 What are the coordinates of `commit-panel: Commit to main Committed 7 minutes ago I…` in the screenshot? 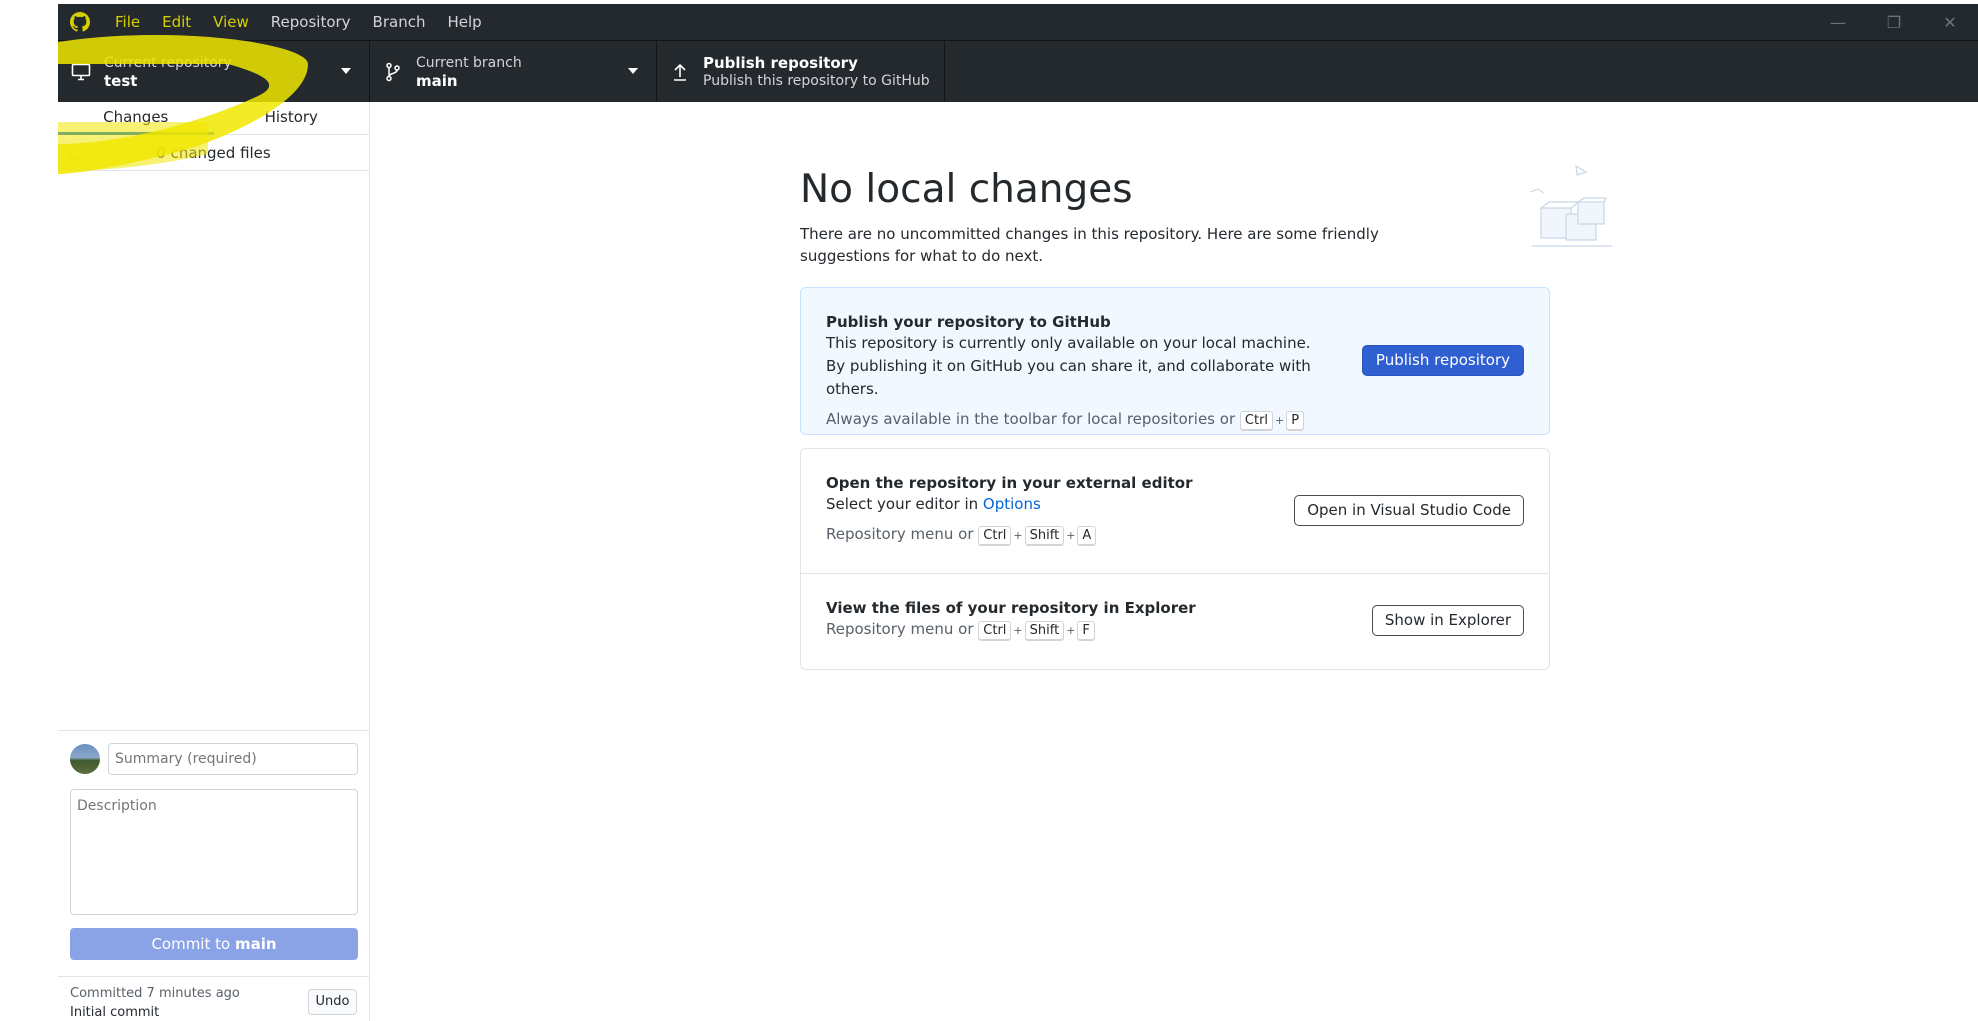 It's located at (213, 875).